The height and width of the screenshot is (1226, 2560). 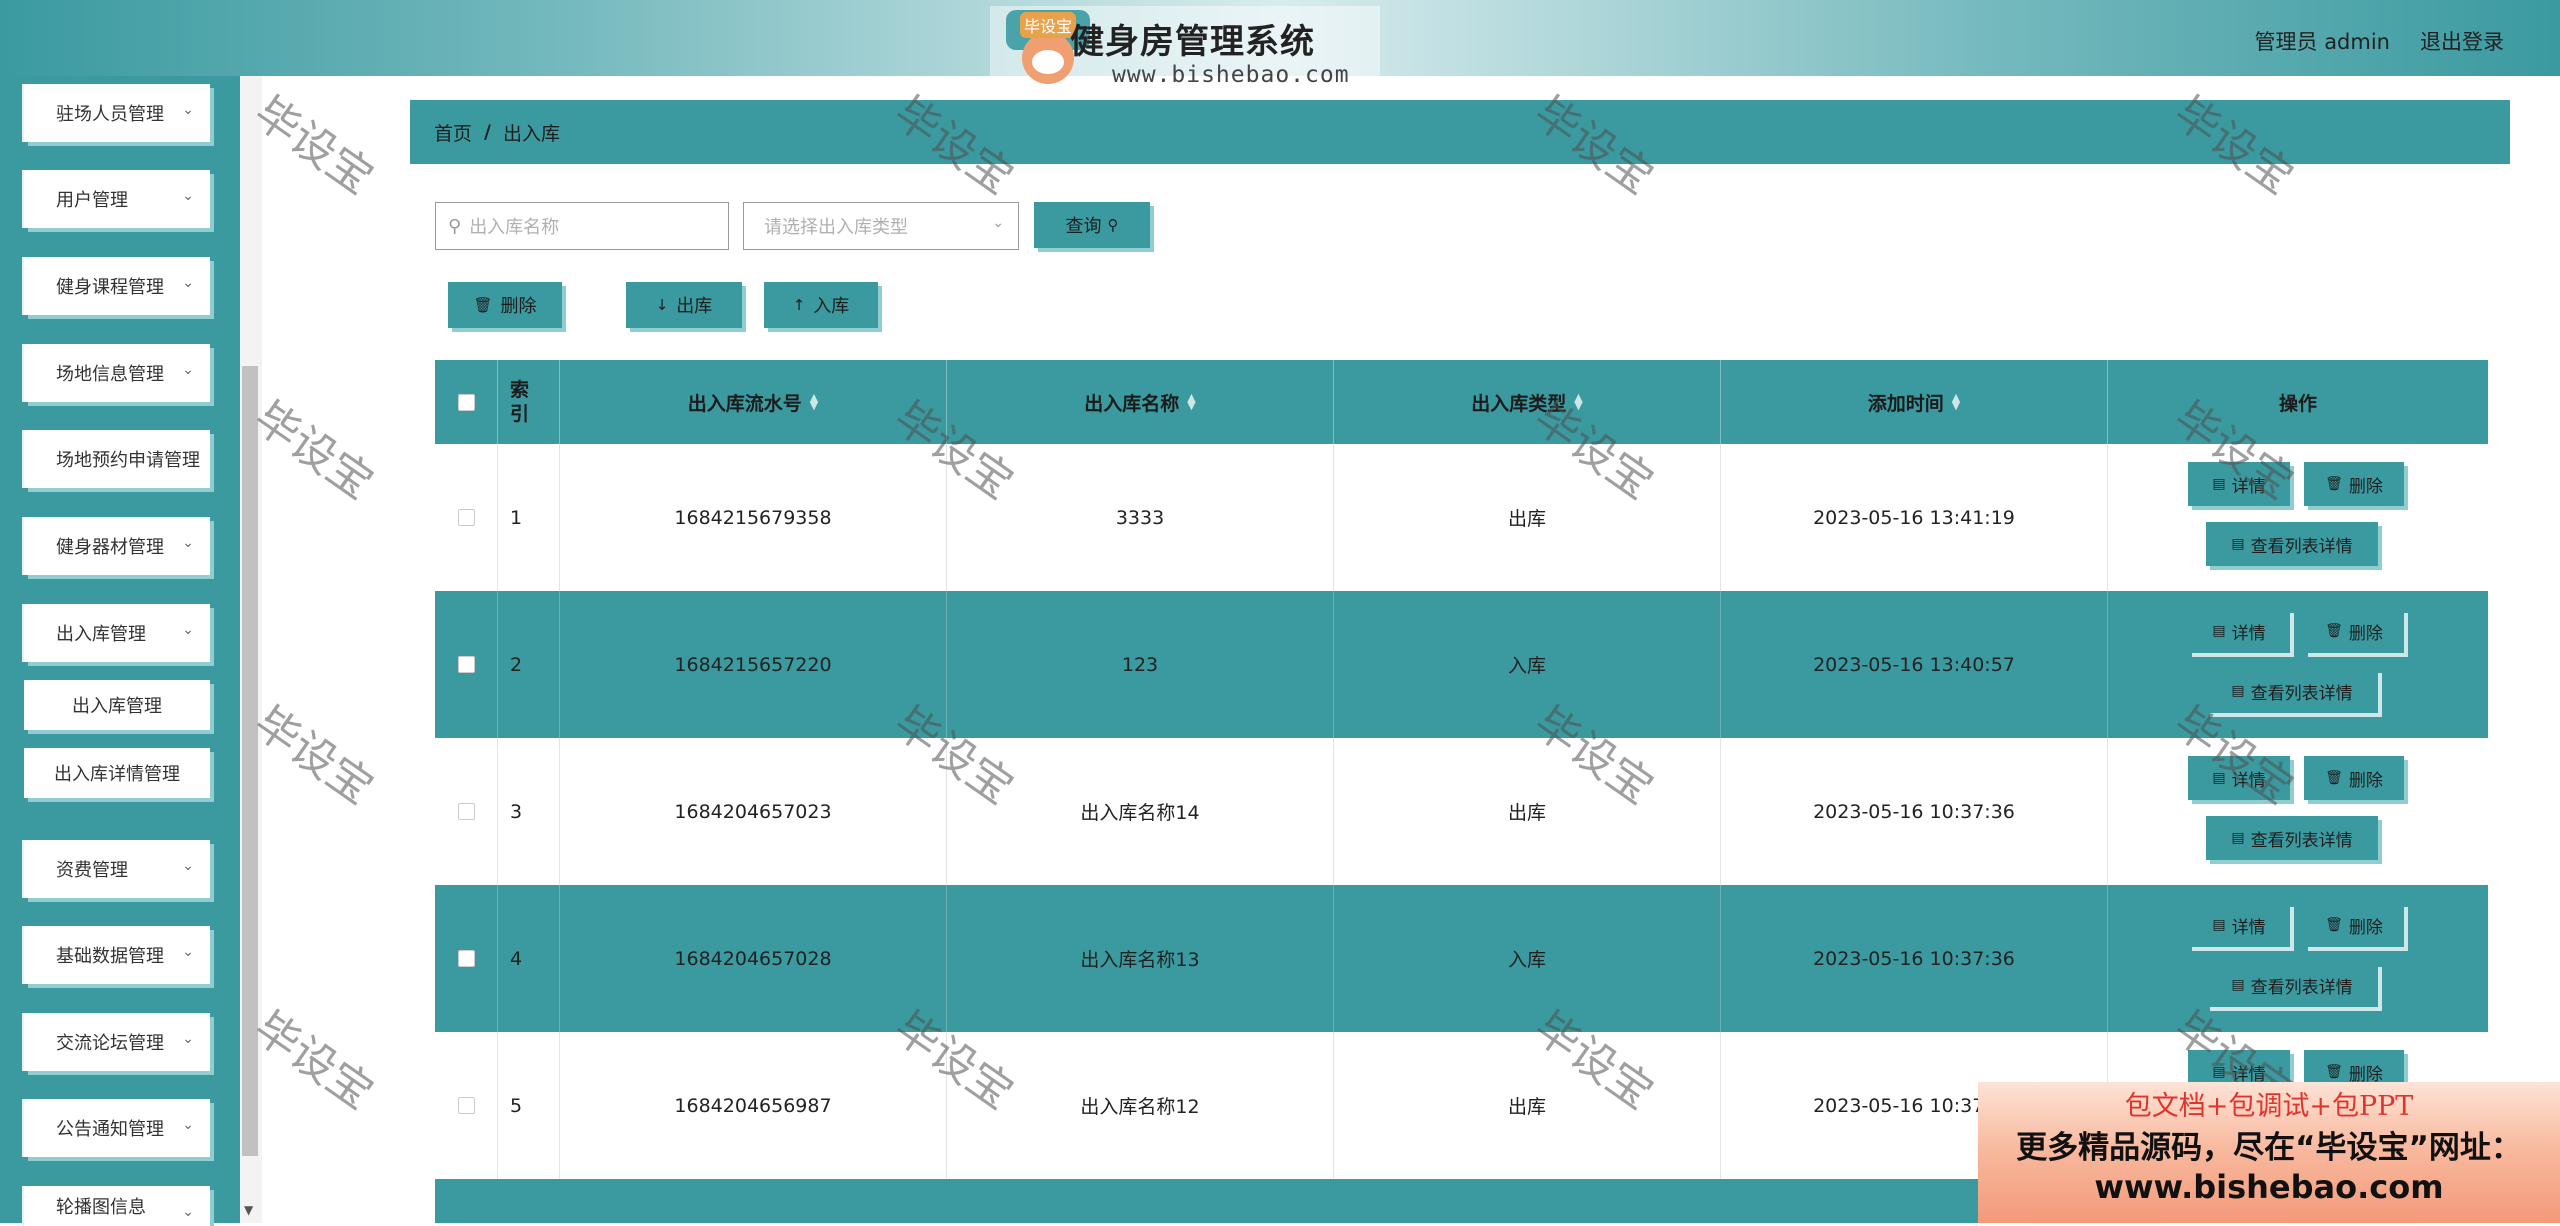 I want to click on sidebar-item-courses: 健身课程管理 ⌄, so click(x=117, y=286).